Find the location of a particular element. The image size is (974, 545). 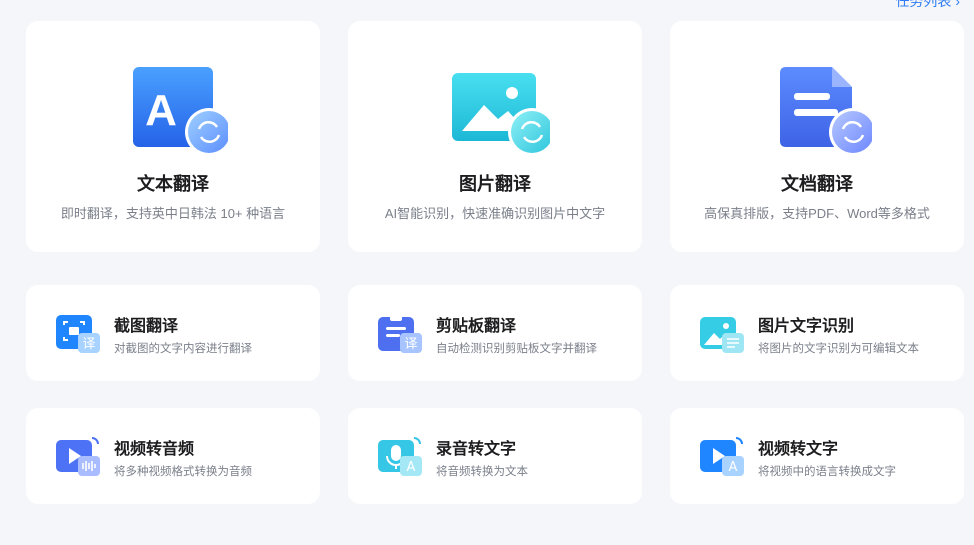

document-translate-card: 文档翻译 高保真排版，支持PDF、Word等多格式 is located at coordinates (817, 136).